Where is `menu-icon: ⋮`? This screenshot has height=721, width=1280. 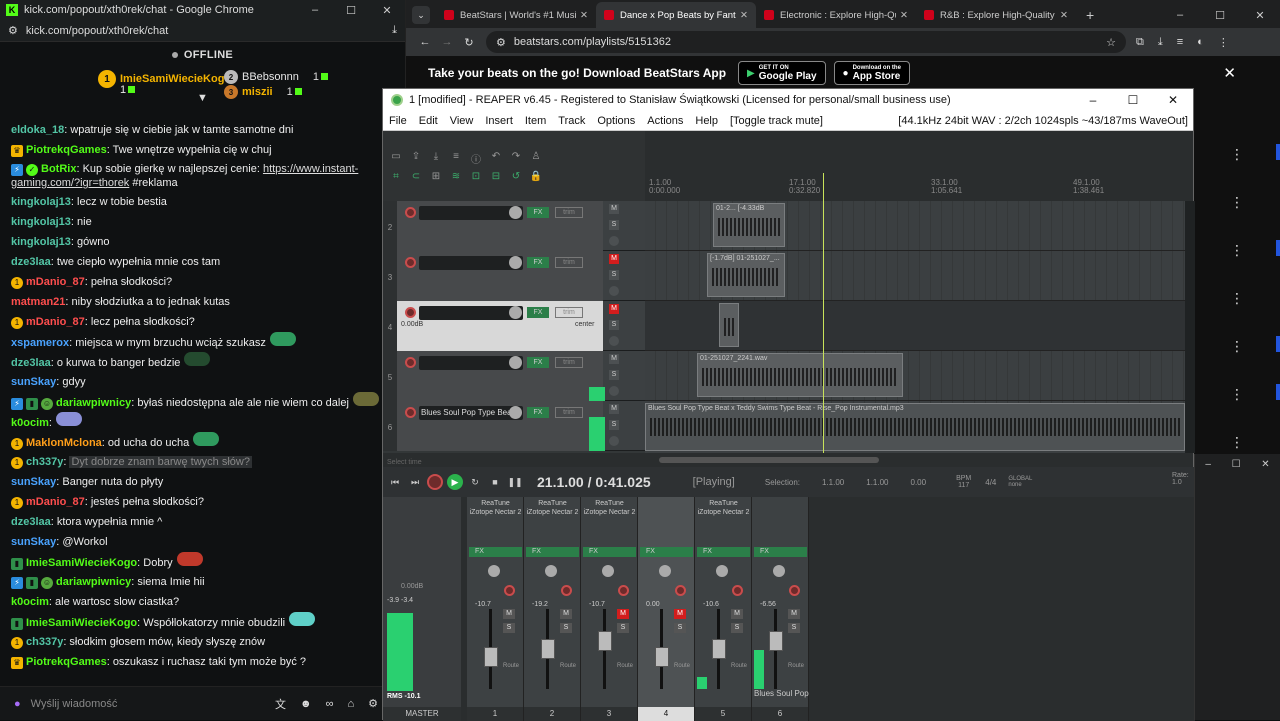 menu-icon: ⋮ is located at coordinates (1223, 42).